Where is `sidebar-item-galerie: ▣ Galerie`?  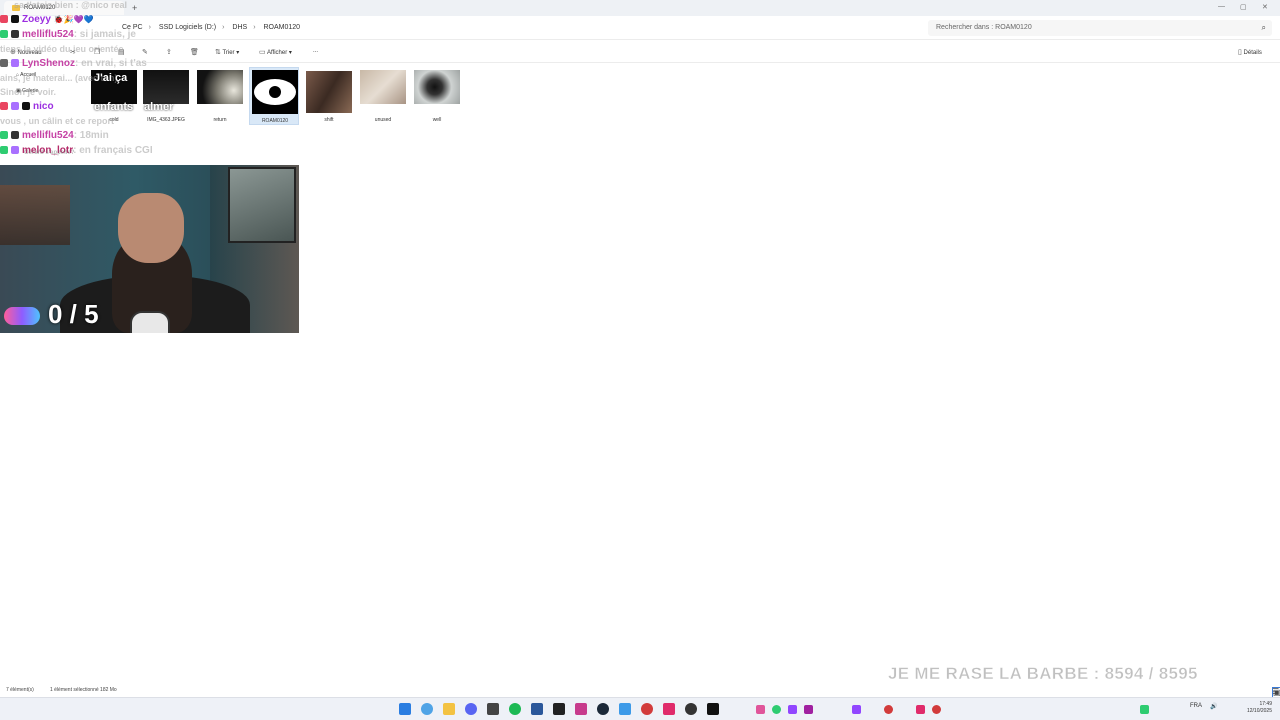
sidebar-item-galerie: ▣ Galerie is located at coordinates (27, 91).